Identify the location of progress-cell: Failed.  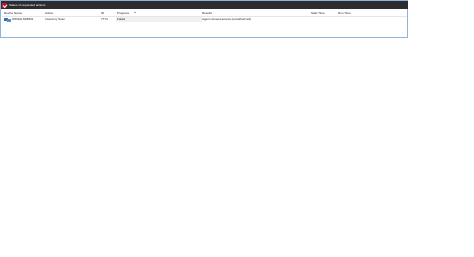
(121, 19).